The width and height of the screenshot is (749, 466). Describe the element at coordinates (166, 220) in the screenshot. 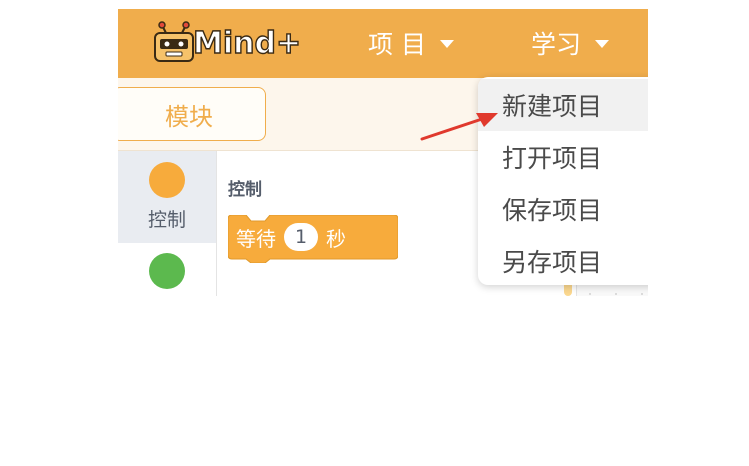

I see `category-label: 控制` at that location.